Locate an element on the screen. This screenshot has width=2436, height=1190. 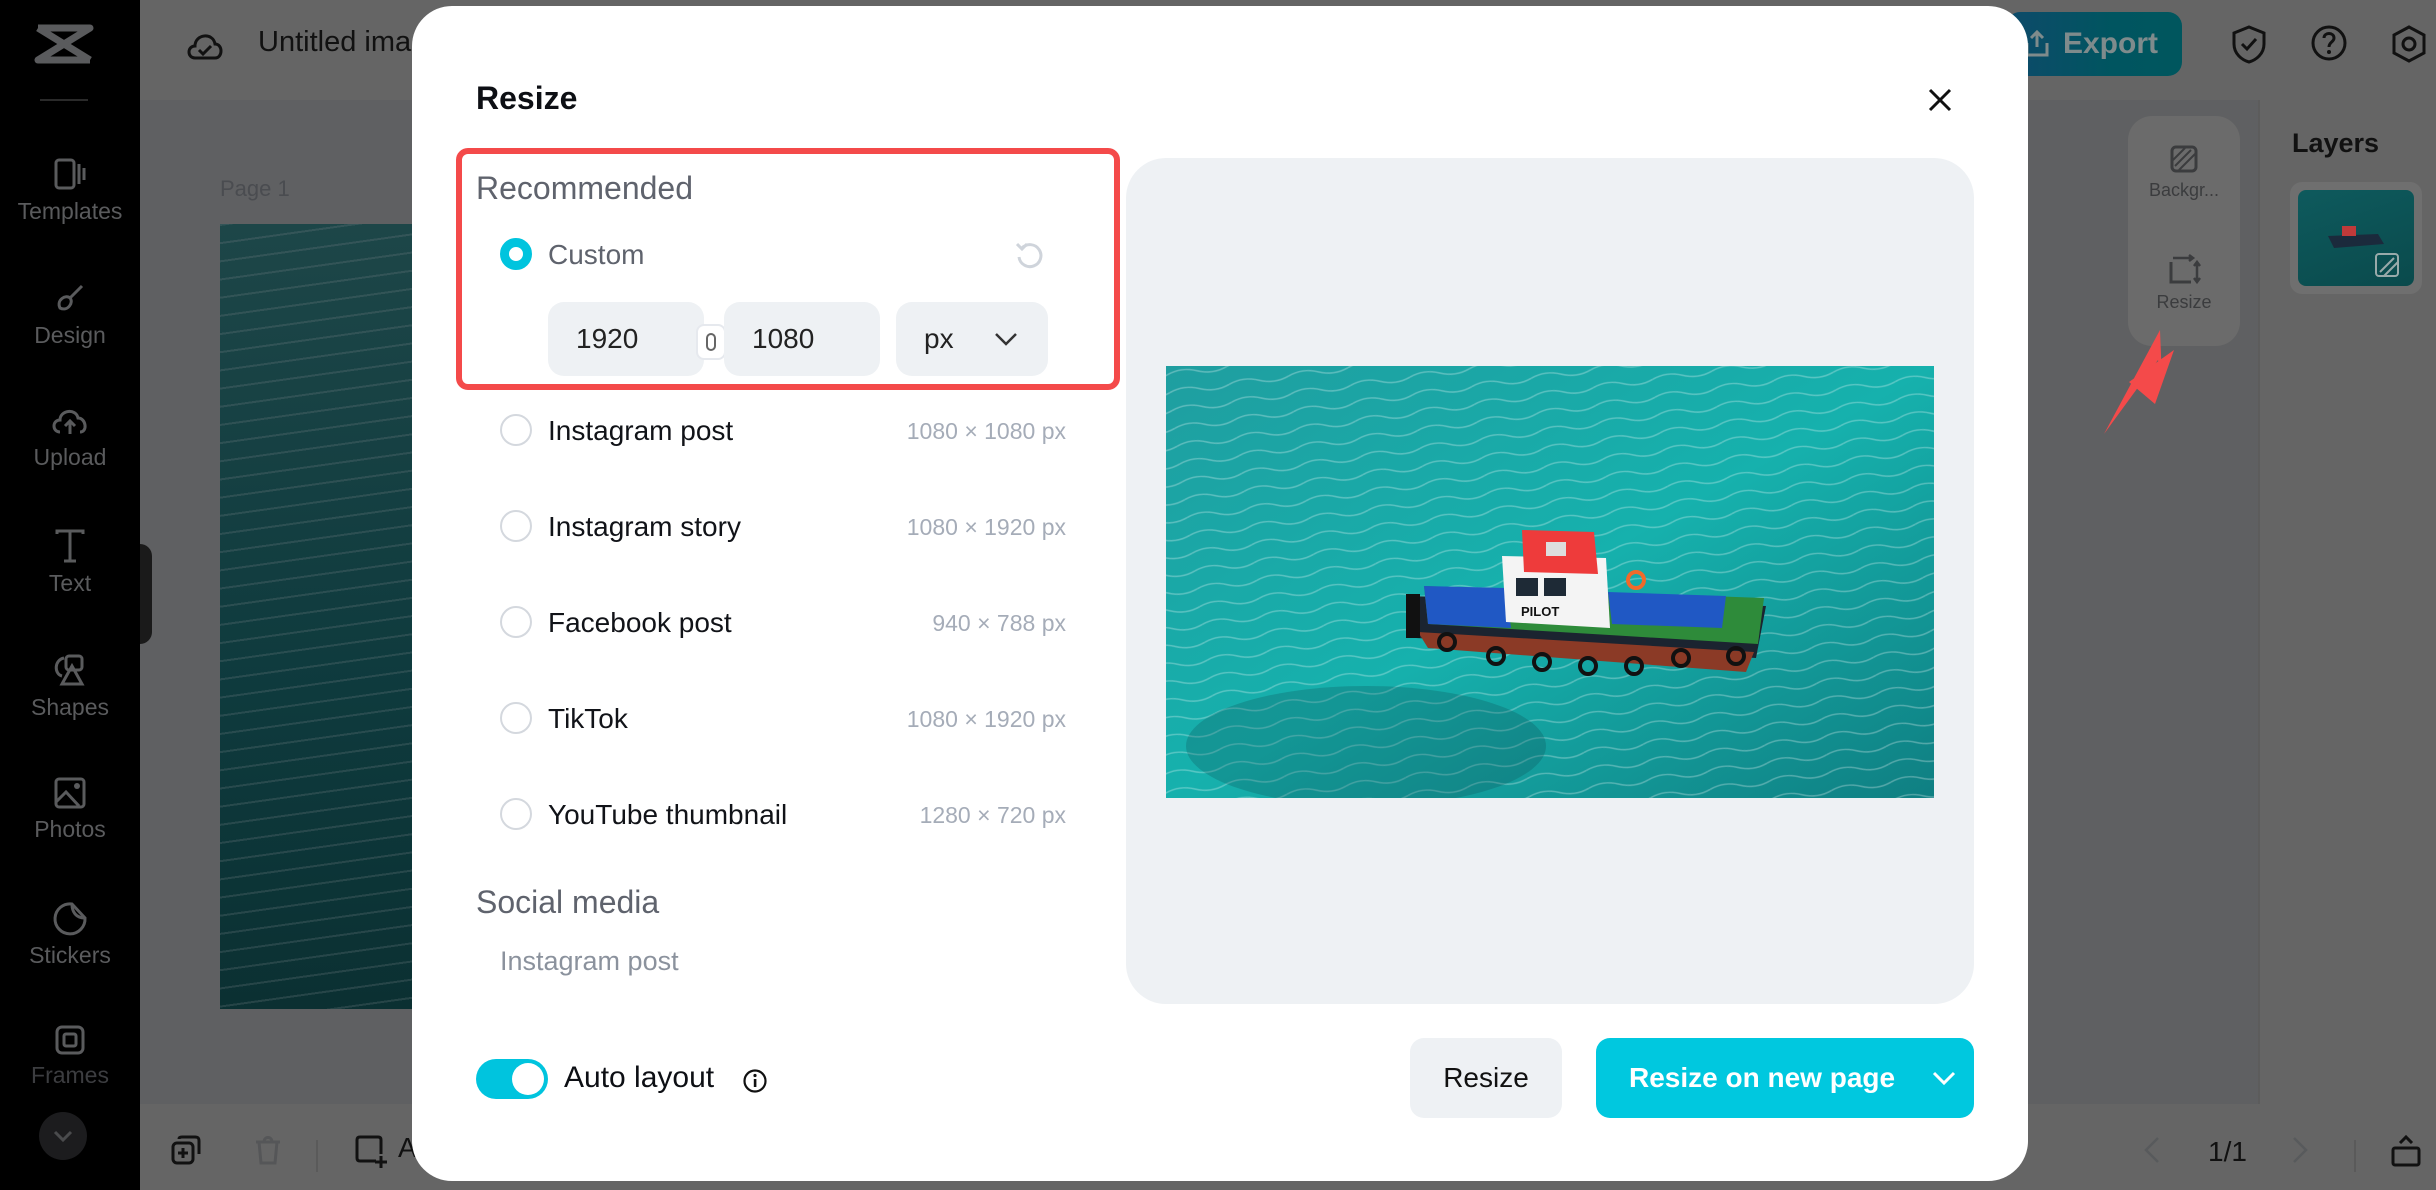
height-input is located at coordinates (802, 339).